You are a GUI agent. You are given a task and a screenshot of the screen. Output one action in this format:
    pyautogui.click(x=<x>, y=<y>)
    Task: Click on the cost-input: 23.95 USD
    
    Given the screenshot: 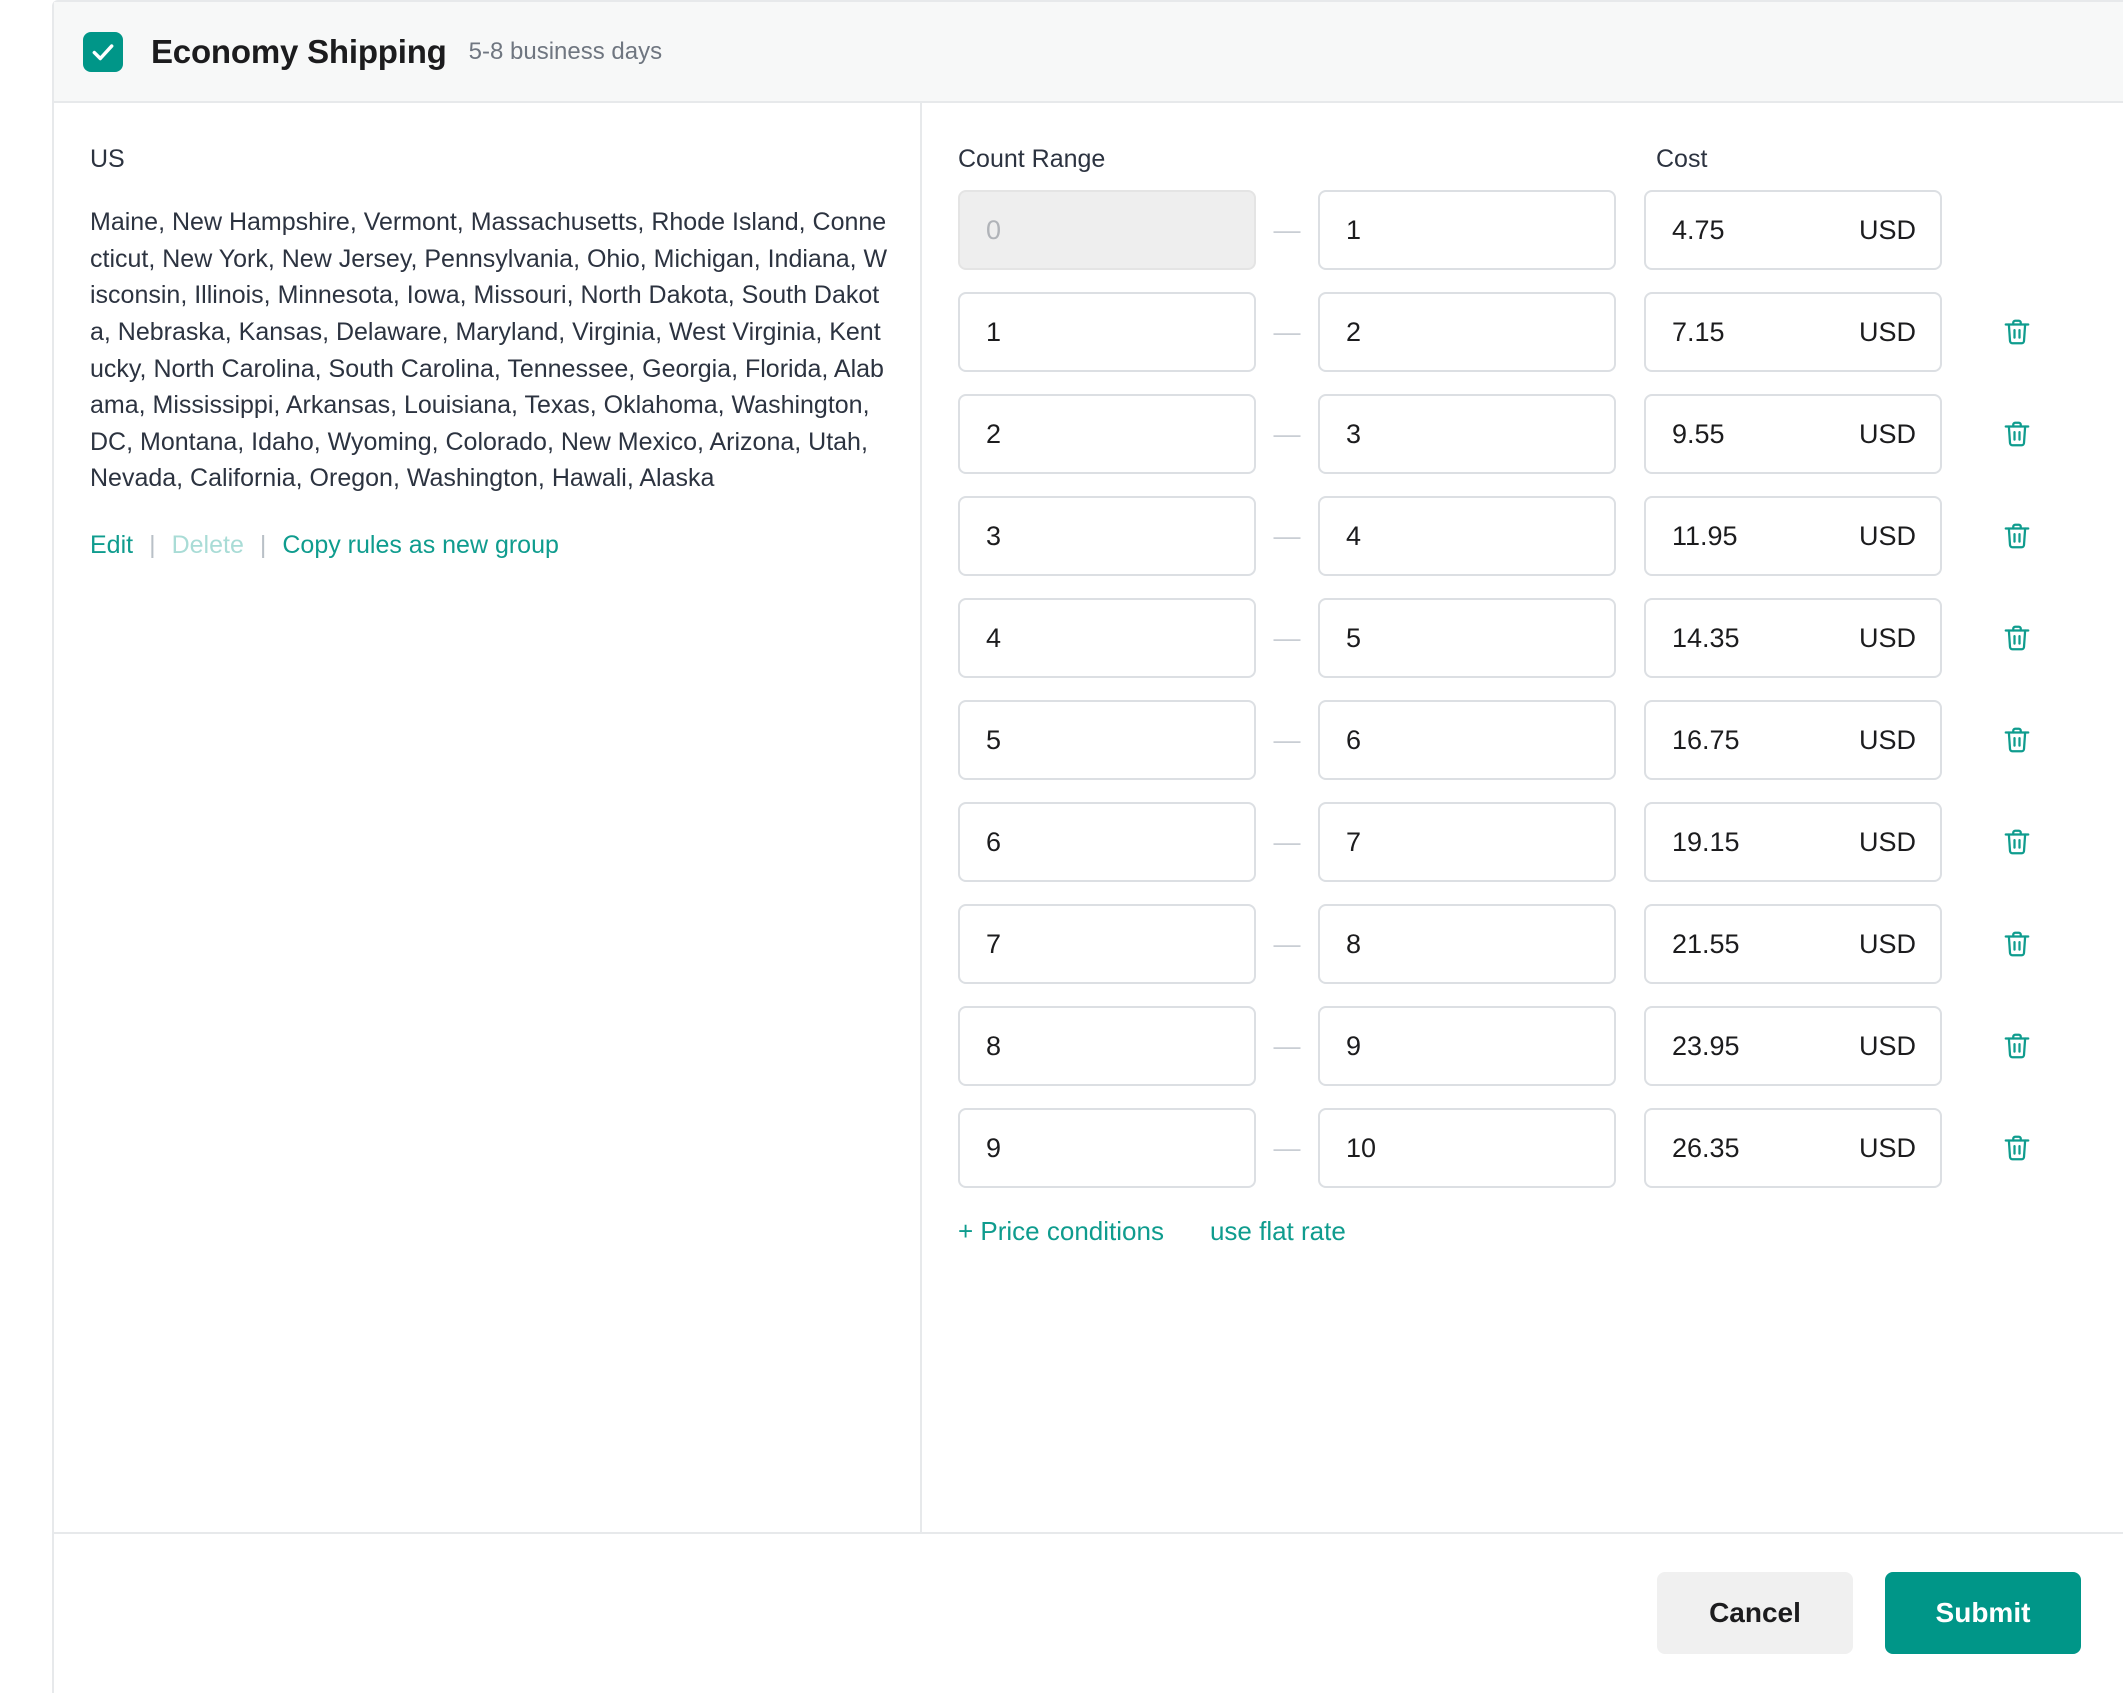 What is the action you would take?
    pyautogui.click(x=1793, y=1046)
    